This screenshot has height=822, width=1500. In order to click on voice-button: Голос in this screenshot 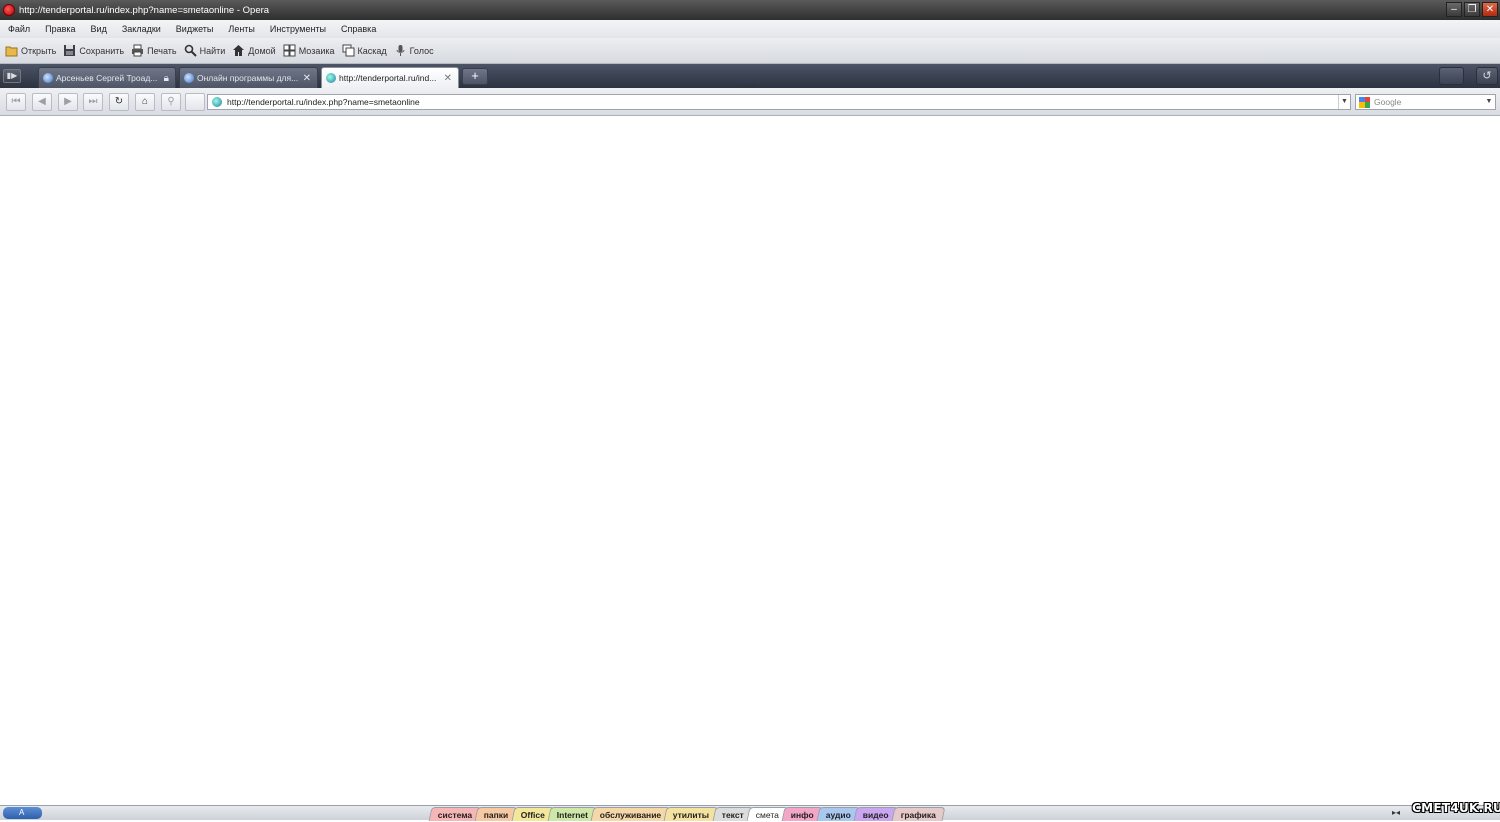, I will do `click(414, 50)`.